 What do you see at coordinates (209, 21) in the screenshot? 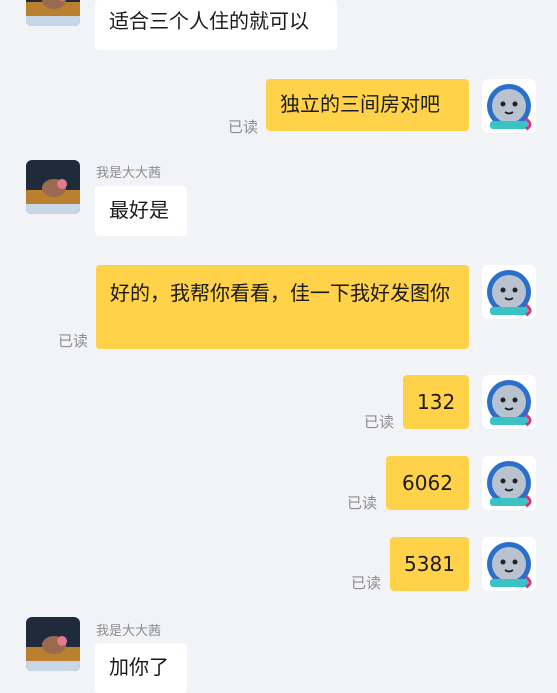
I see `message-text: 适合三个人住的就可以` at bounding box center [209, 21].